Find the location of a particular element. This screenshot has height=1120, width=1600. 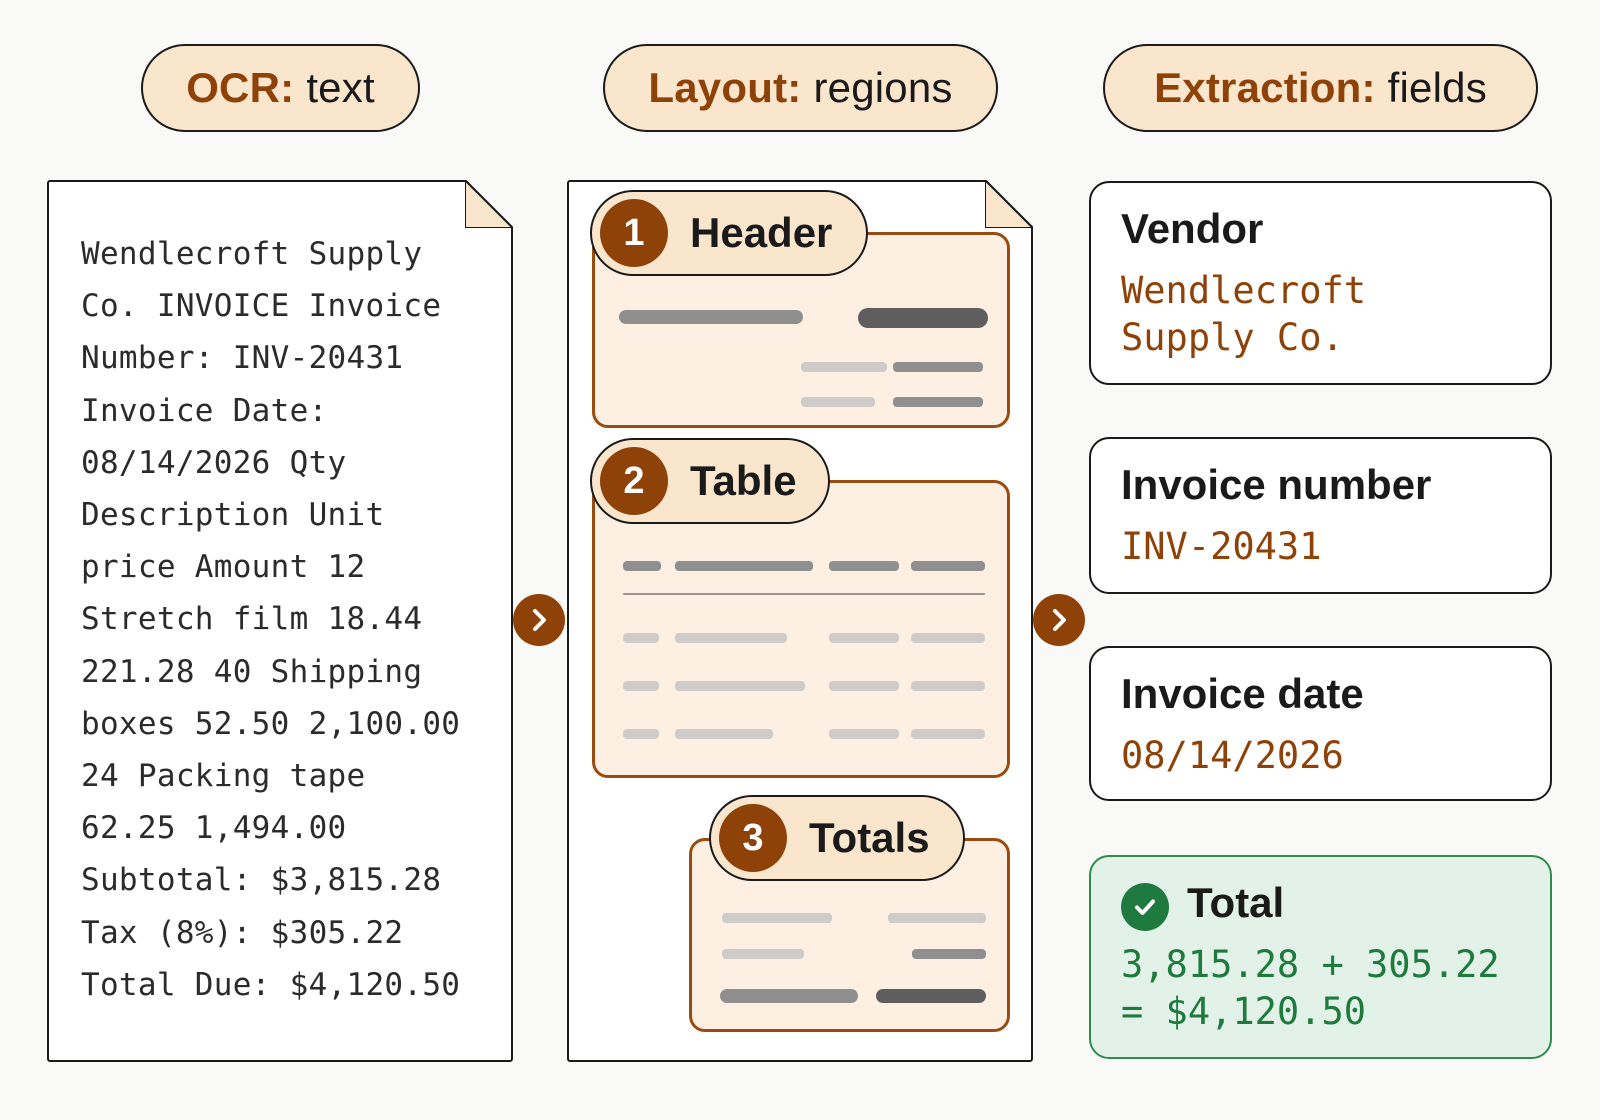

ocr-text-line: Tax (8%): $305.22 is located at coordinates (242, 932).